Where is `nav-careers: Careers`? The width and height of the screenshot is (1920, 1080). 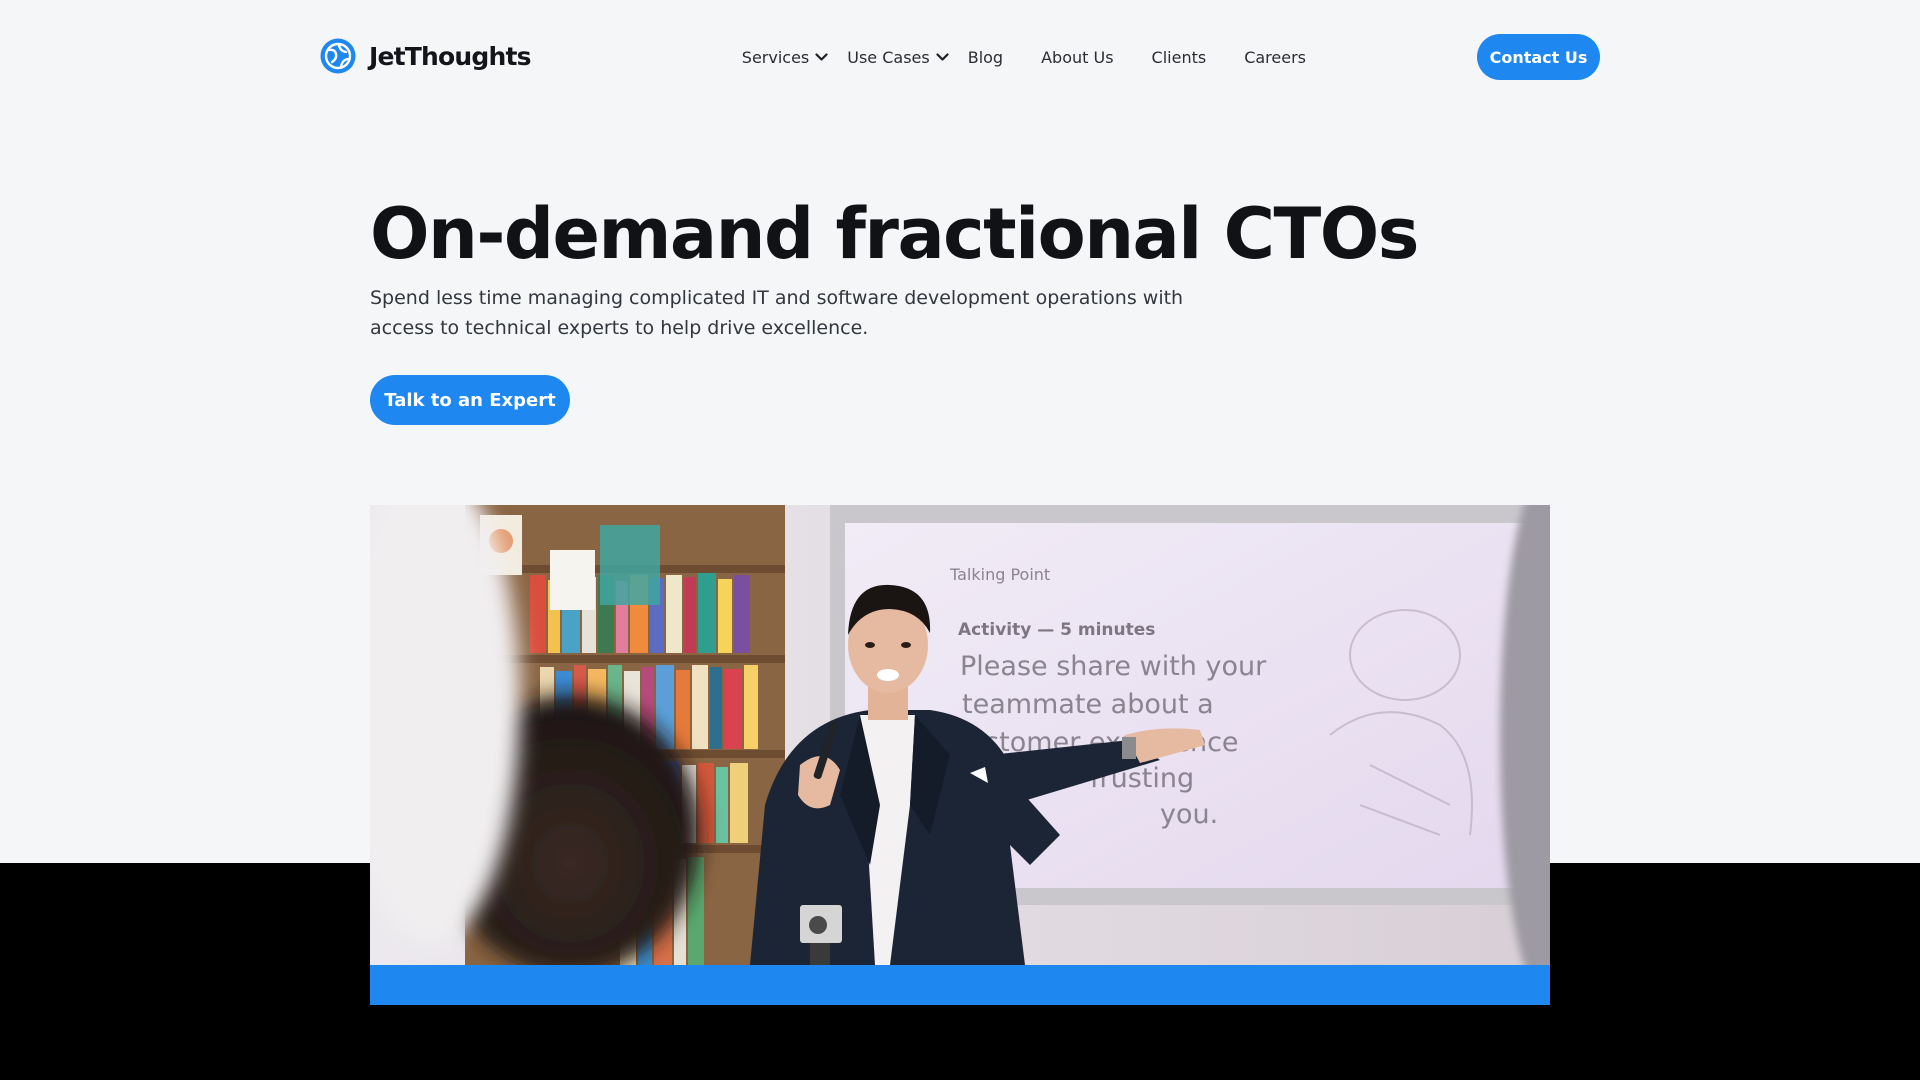 nav-careers: Careers is located at coordinates (1275, 57).